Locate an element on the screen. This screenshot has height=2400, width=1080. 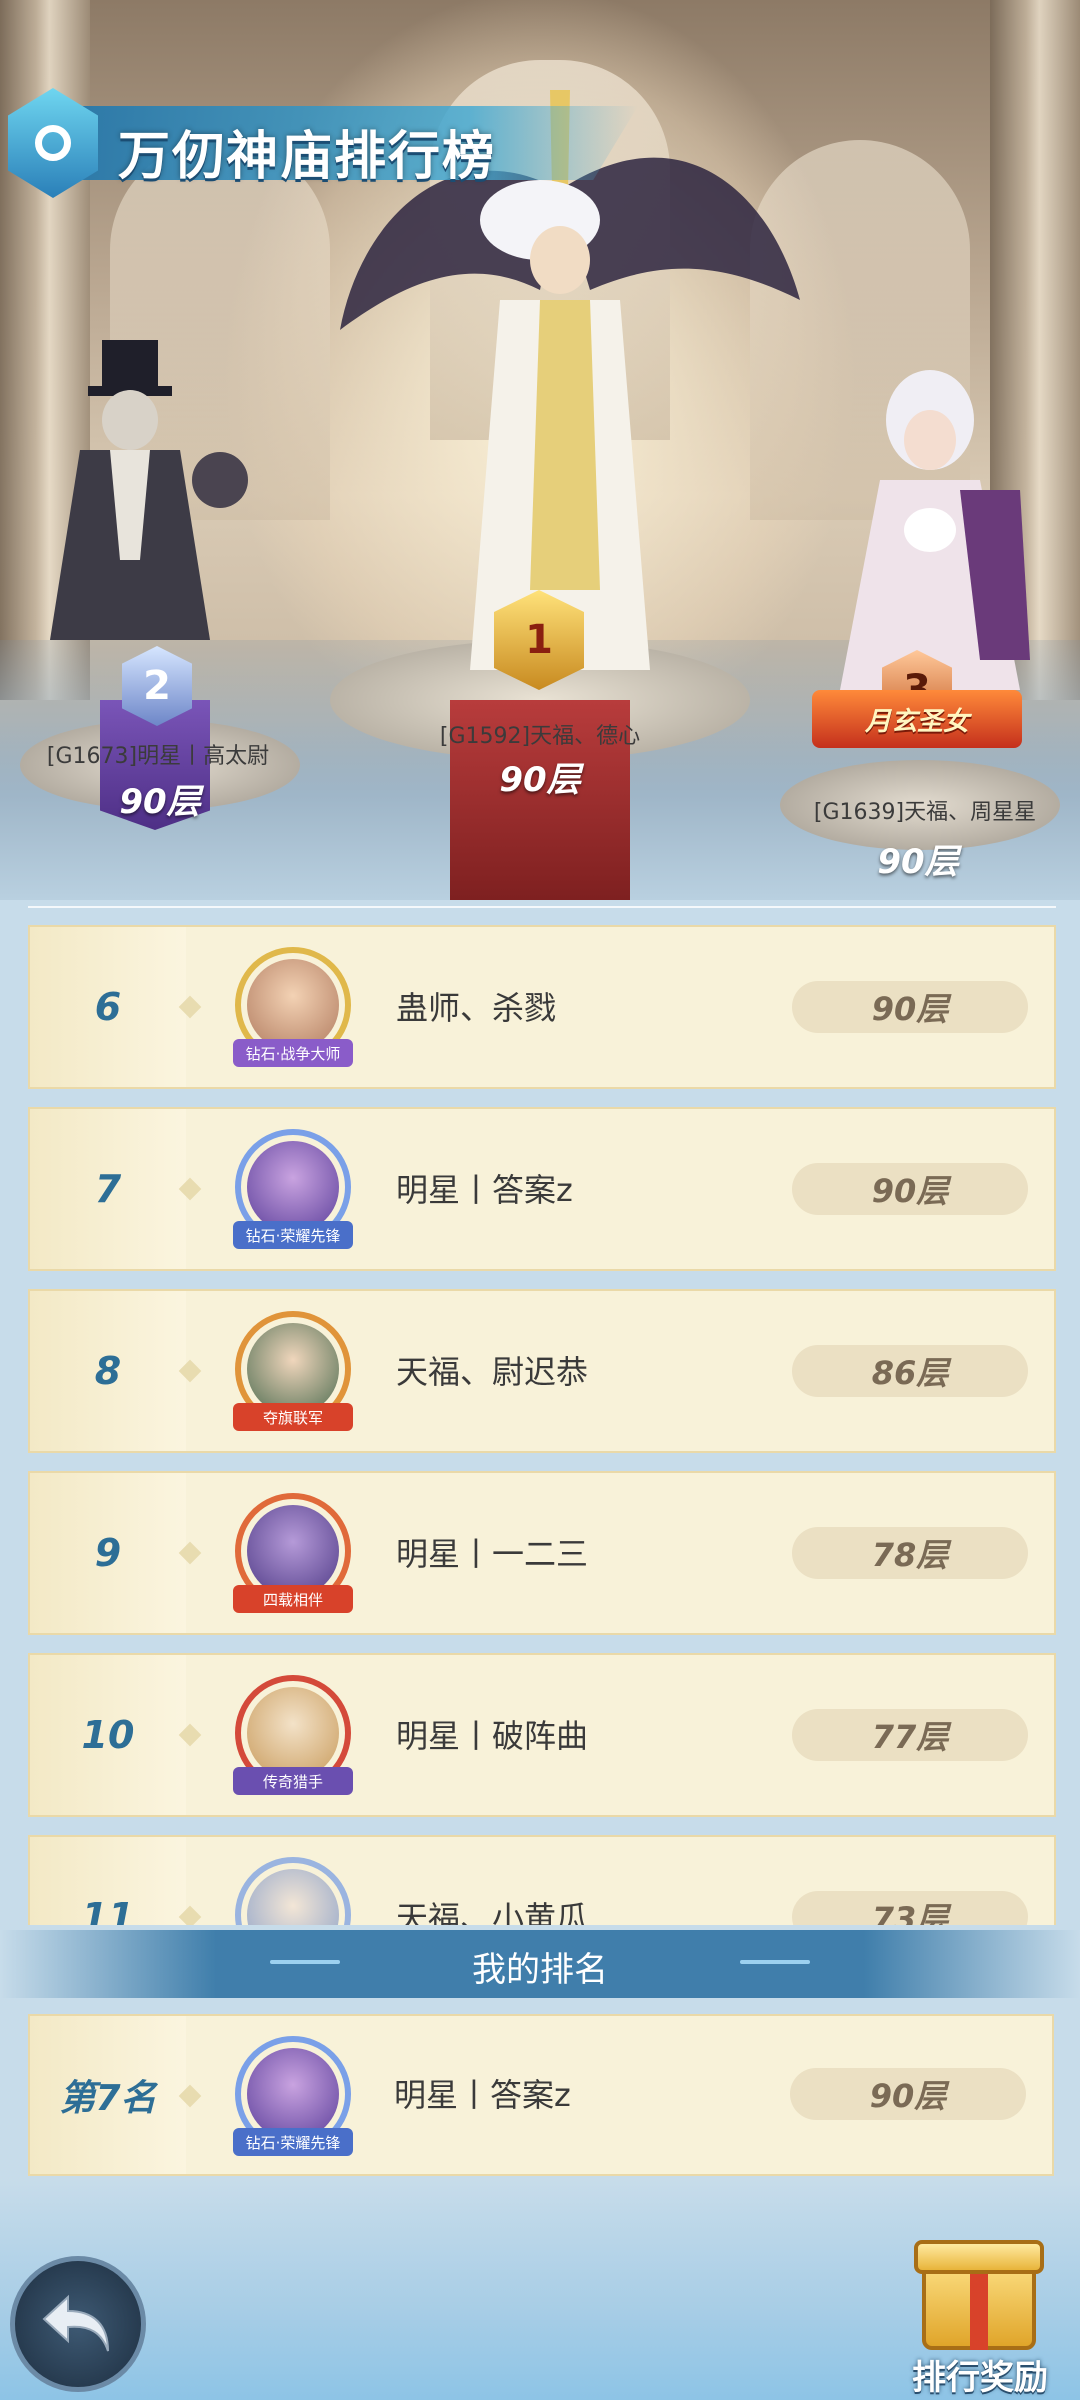
podium-3-floor: 90层 is located at coordinates (918, 862).